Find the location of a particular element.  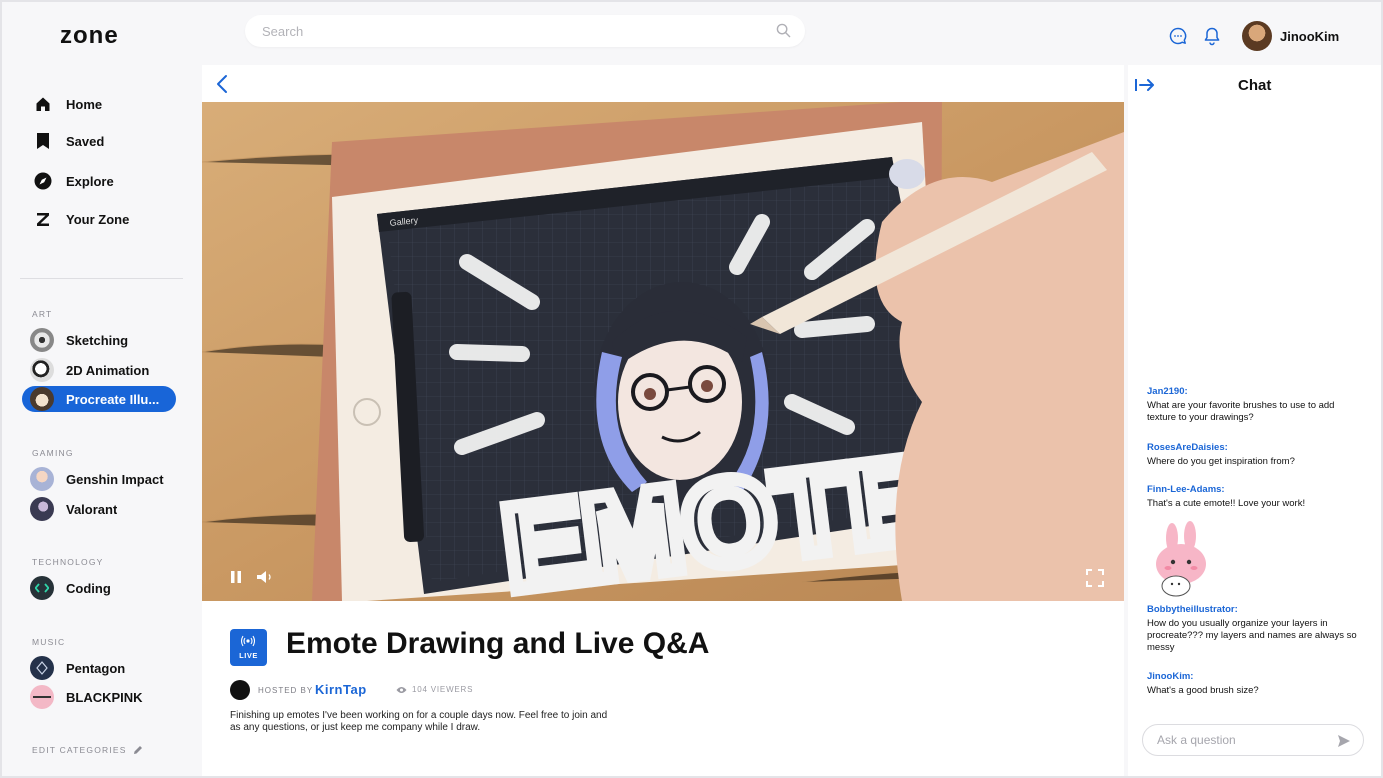

category-label: Genshin Impact is located at coordinates (115, 479).